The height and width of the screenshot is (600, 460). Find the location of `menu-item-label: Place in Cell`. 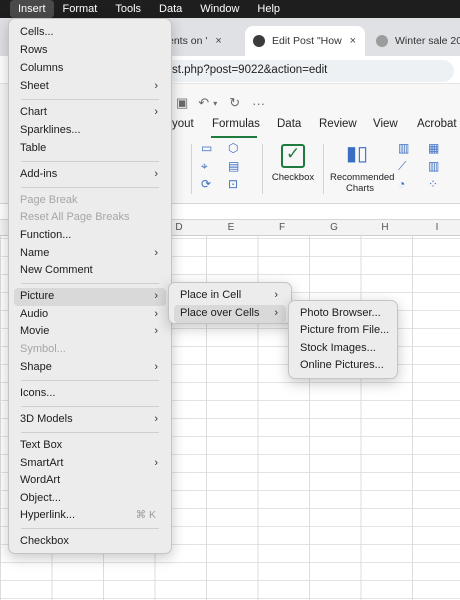

menu-item-label: Place in Cell is located at coordinates (211, 295).